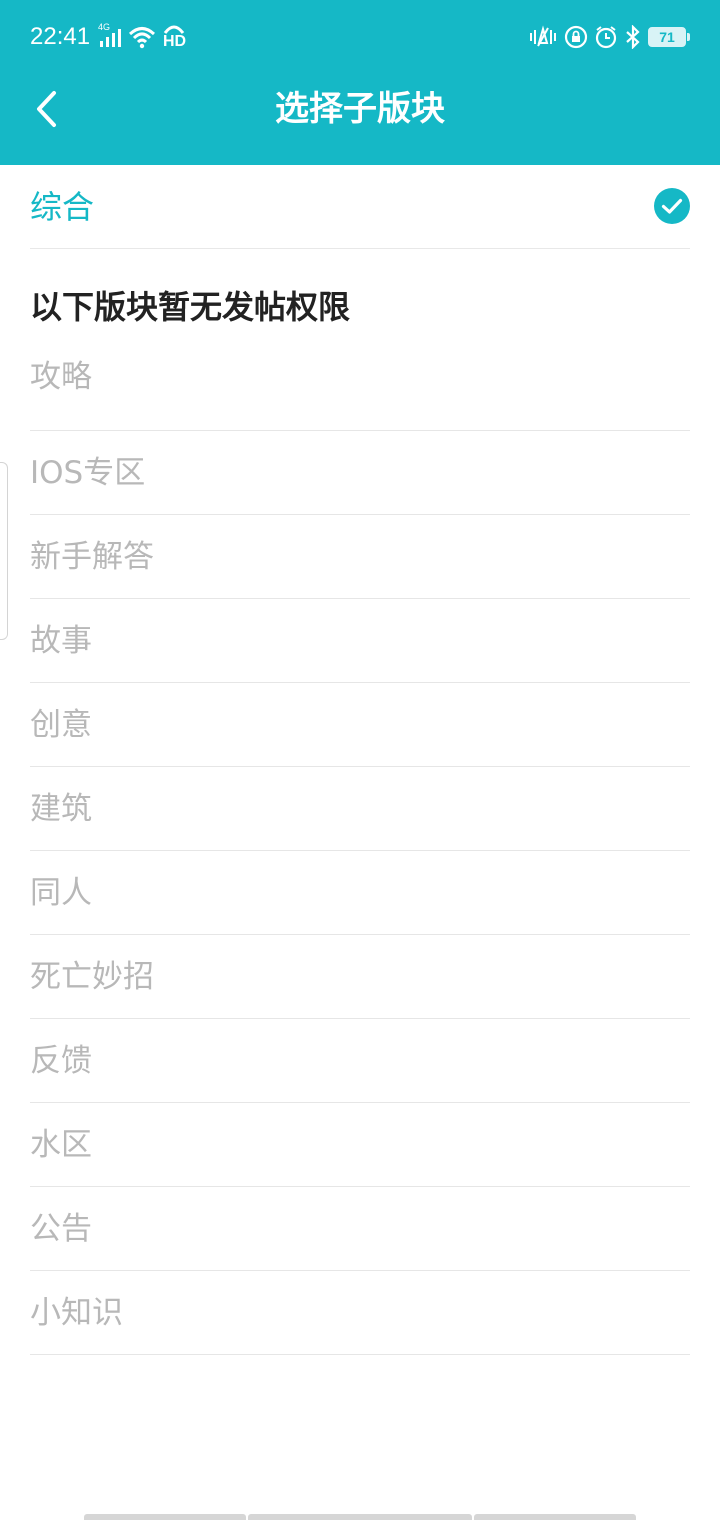 This screenshot has height=1520, width=720. I want to click on bluetooth-icon, so click(633, 37).